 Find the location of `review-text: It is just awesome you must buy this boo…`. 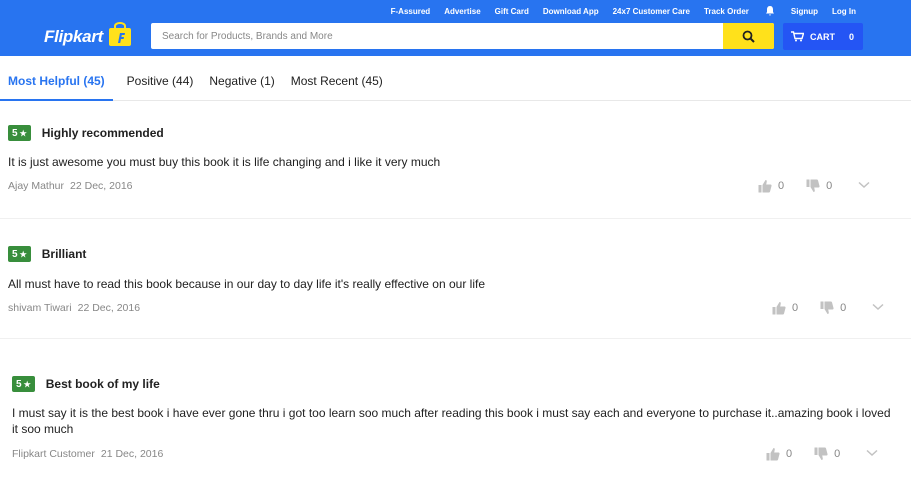

review-text: It is just awesome you must buy this boo… is located at coordinates (224, 162).